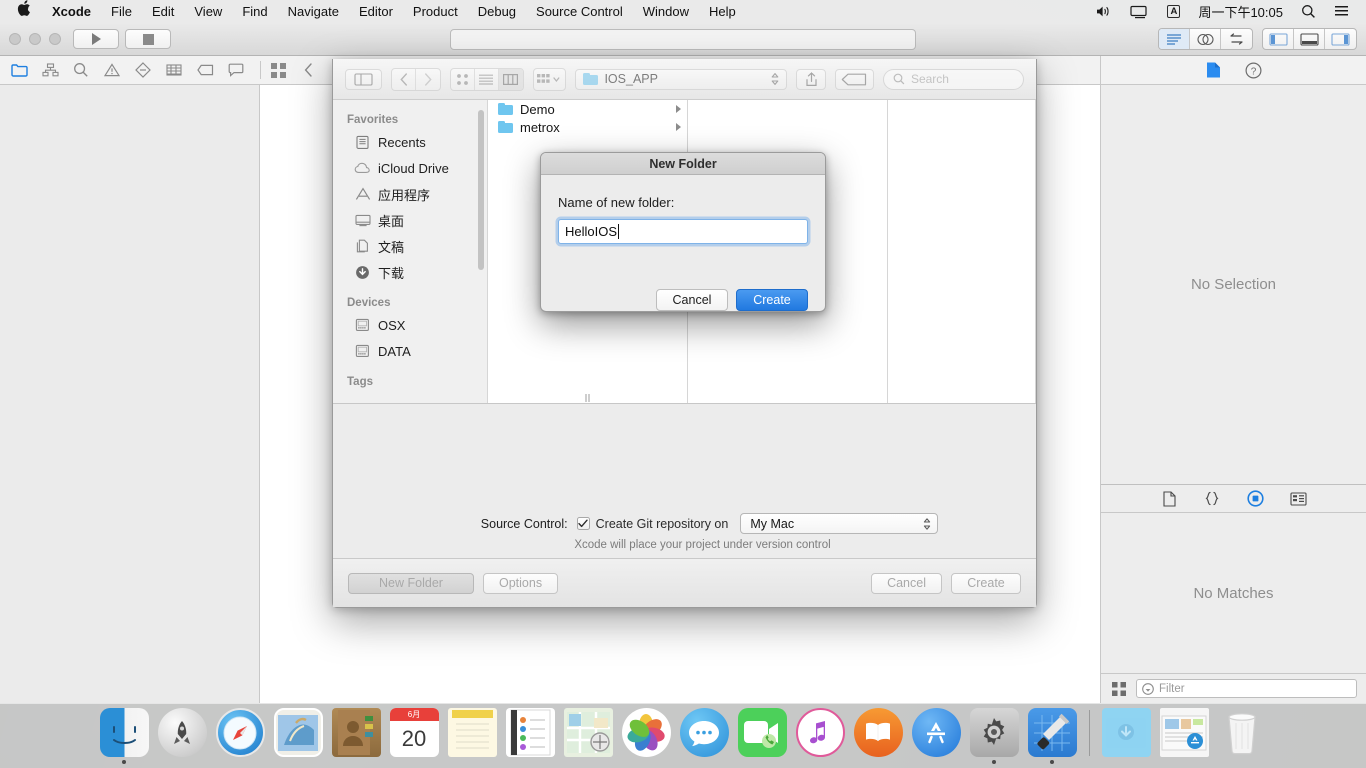 The width and height of the screenshot is (1366, 768). I want to click on toggle-debug-area-icon, so click(1309, 39).